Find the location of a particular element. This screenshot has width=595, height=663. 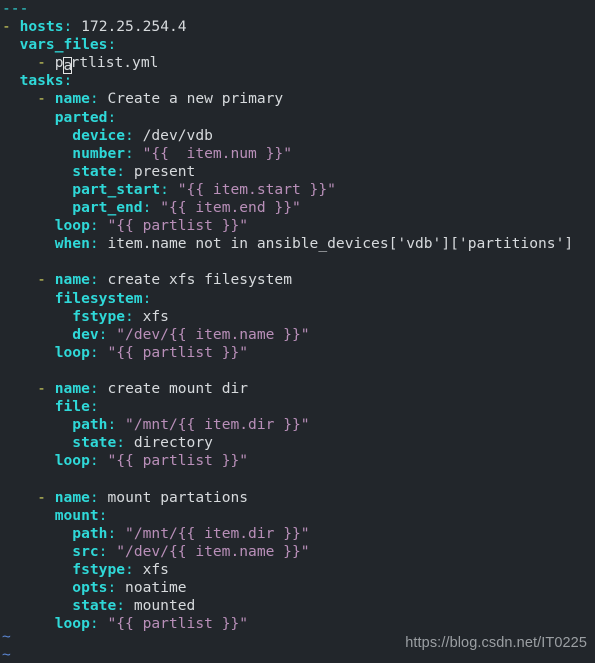

code-line: state: mounted is located at coordinates (297, 606).